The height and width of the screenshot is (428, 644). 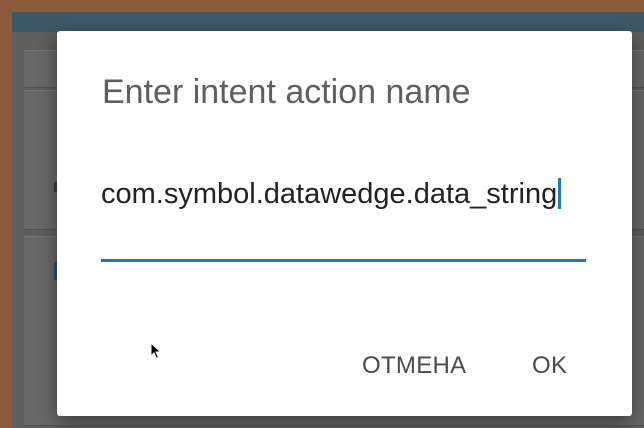 What do you see at coordinates (343, 260) in the screenshot?
I see `input-underline` at bounding box center [343, 260].